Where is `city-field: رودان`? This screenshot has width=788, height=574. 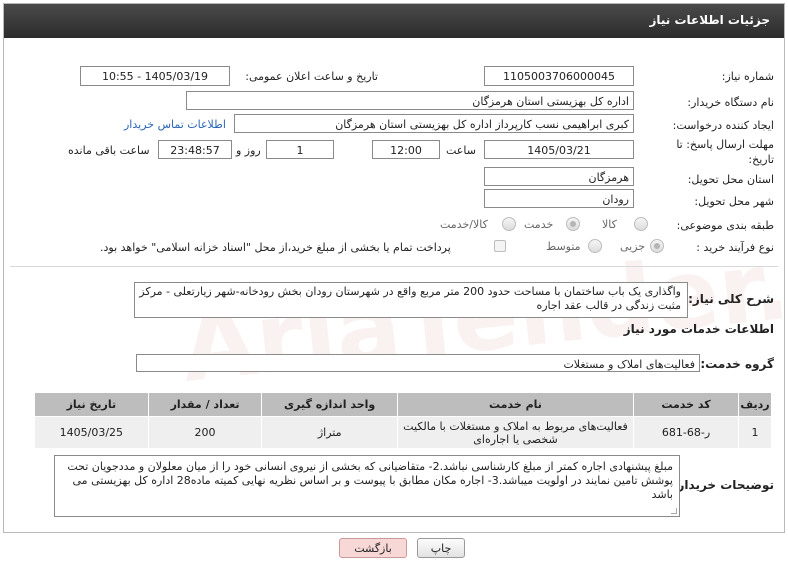 city-field: رودان is located at coordinates (559, 198).